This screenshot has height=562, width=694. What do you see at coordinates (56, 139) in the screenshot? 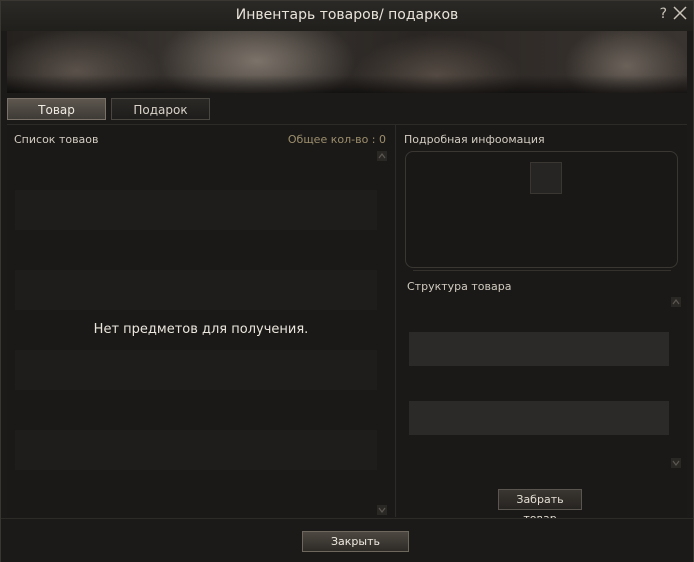
I see `goods-list-title: Список товаов` at bounding box center [56, 139].